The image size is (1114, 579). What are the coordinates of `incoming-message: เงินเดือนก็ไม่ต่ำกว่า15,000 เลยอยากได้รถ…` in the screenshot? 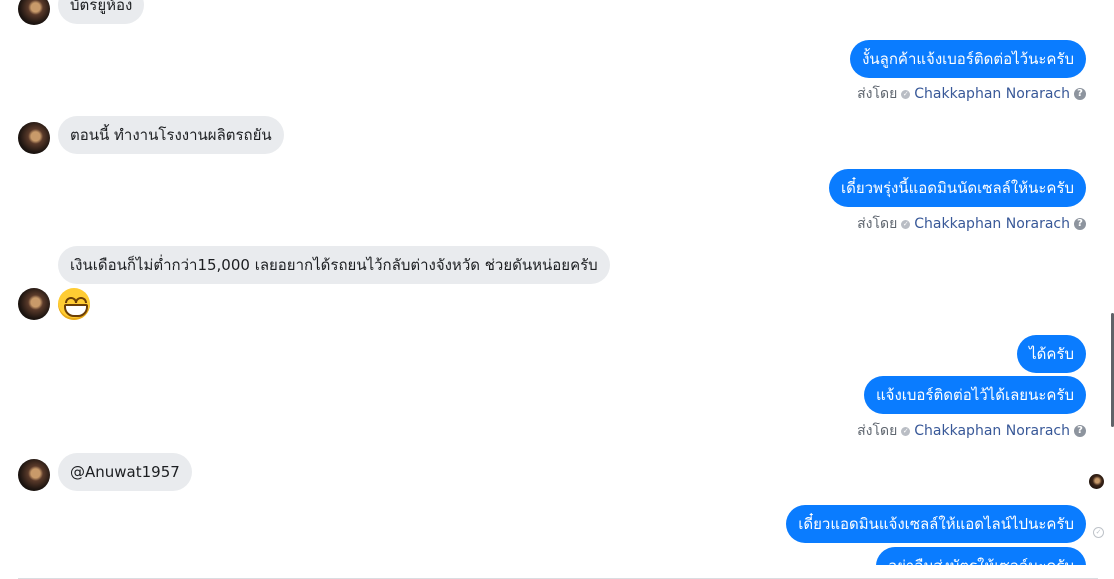 It's located at (334, 265).